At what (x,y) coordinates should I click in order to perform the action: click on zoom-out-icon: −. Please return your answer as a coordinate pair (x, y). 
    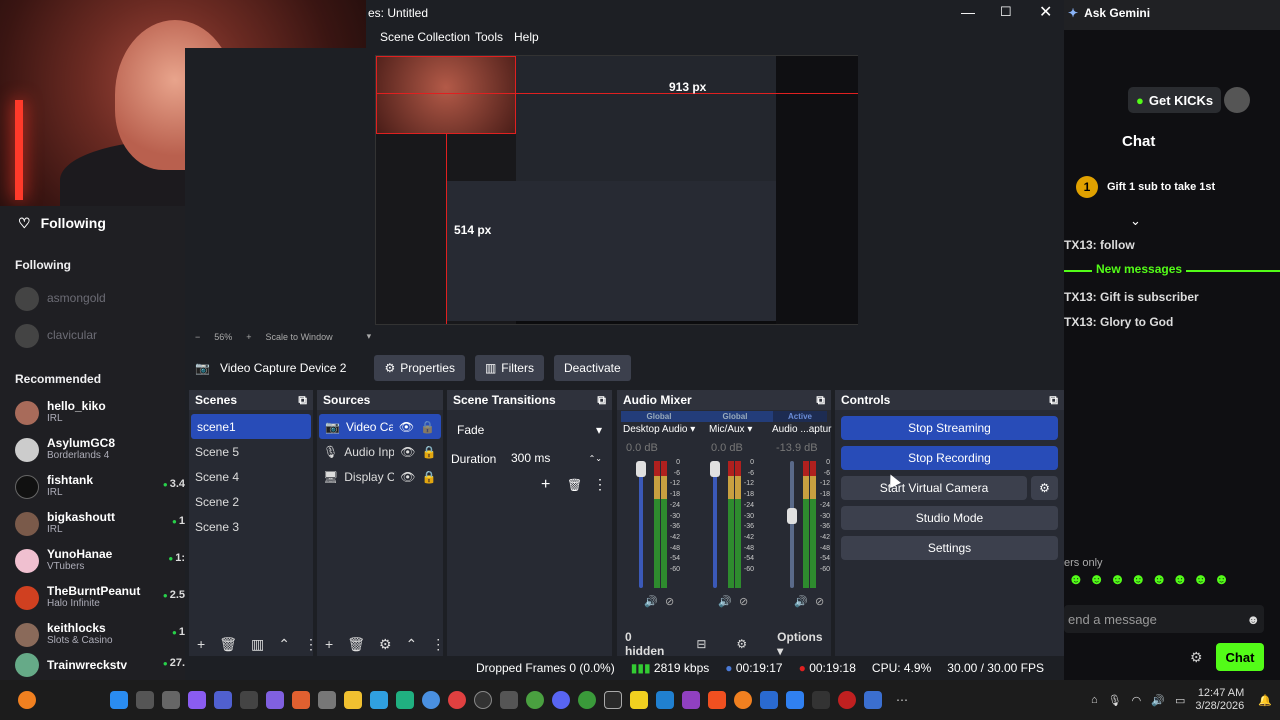
    Looking at the image, I should click on (197, 337).